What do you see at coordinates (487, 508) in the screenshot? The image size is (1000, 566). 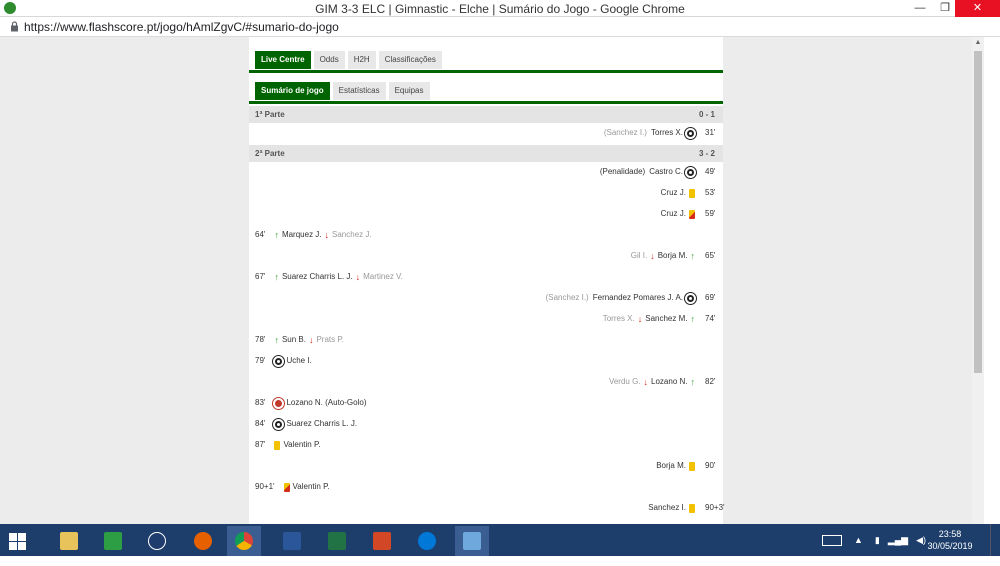 I see `event-row: Sanchez I. 90+3'` at bounding box center [487, 508].